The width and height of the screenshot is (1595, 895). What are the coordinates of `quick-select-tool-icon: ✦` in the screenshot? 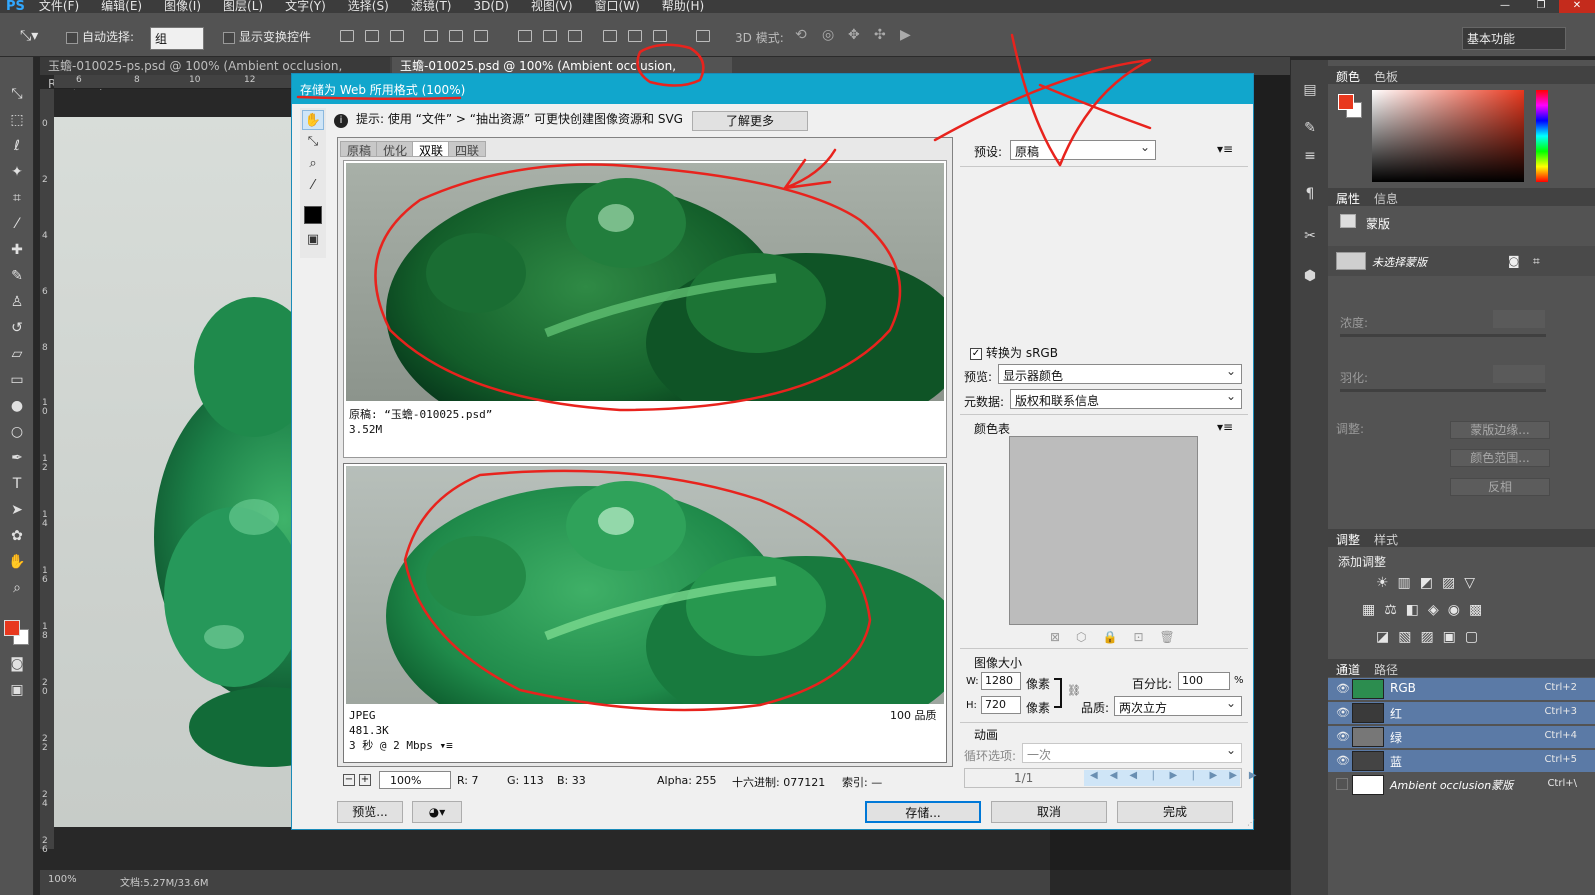 It's located at (17, 172).